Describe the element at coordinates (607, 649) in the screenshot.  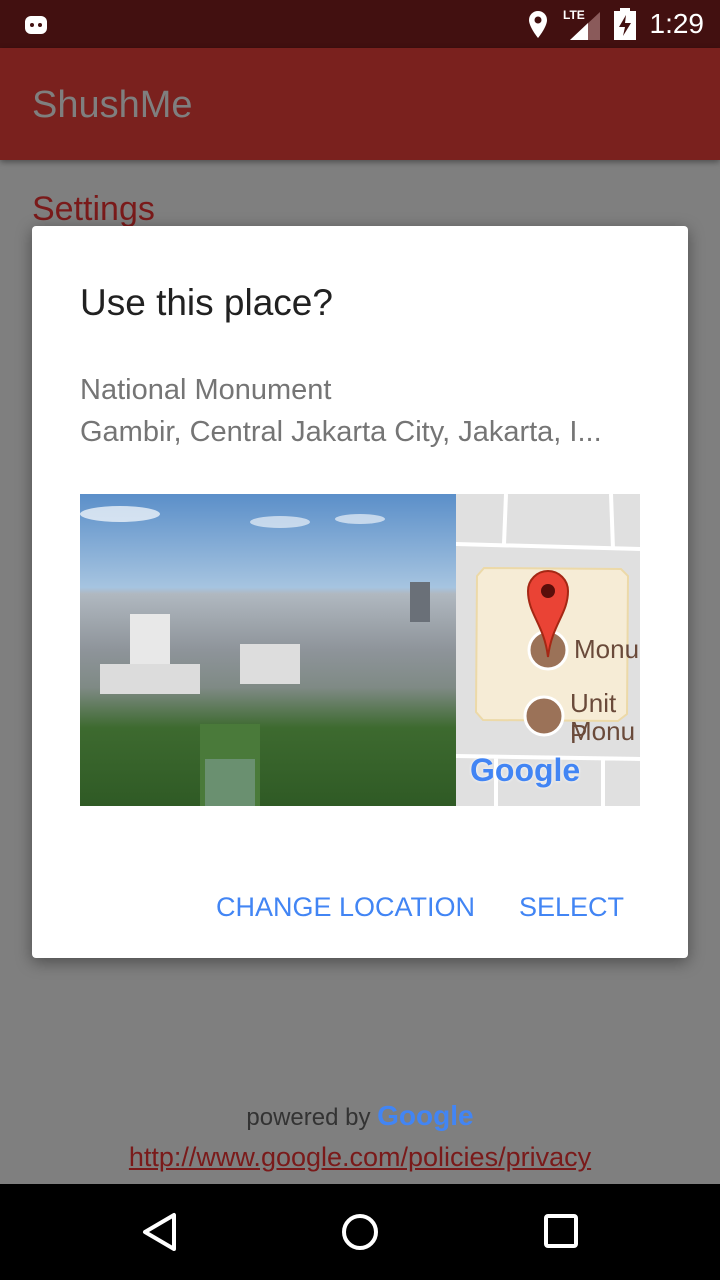
I see `map-label-monument: Monu` at that location.